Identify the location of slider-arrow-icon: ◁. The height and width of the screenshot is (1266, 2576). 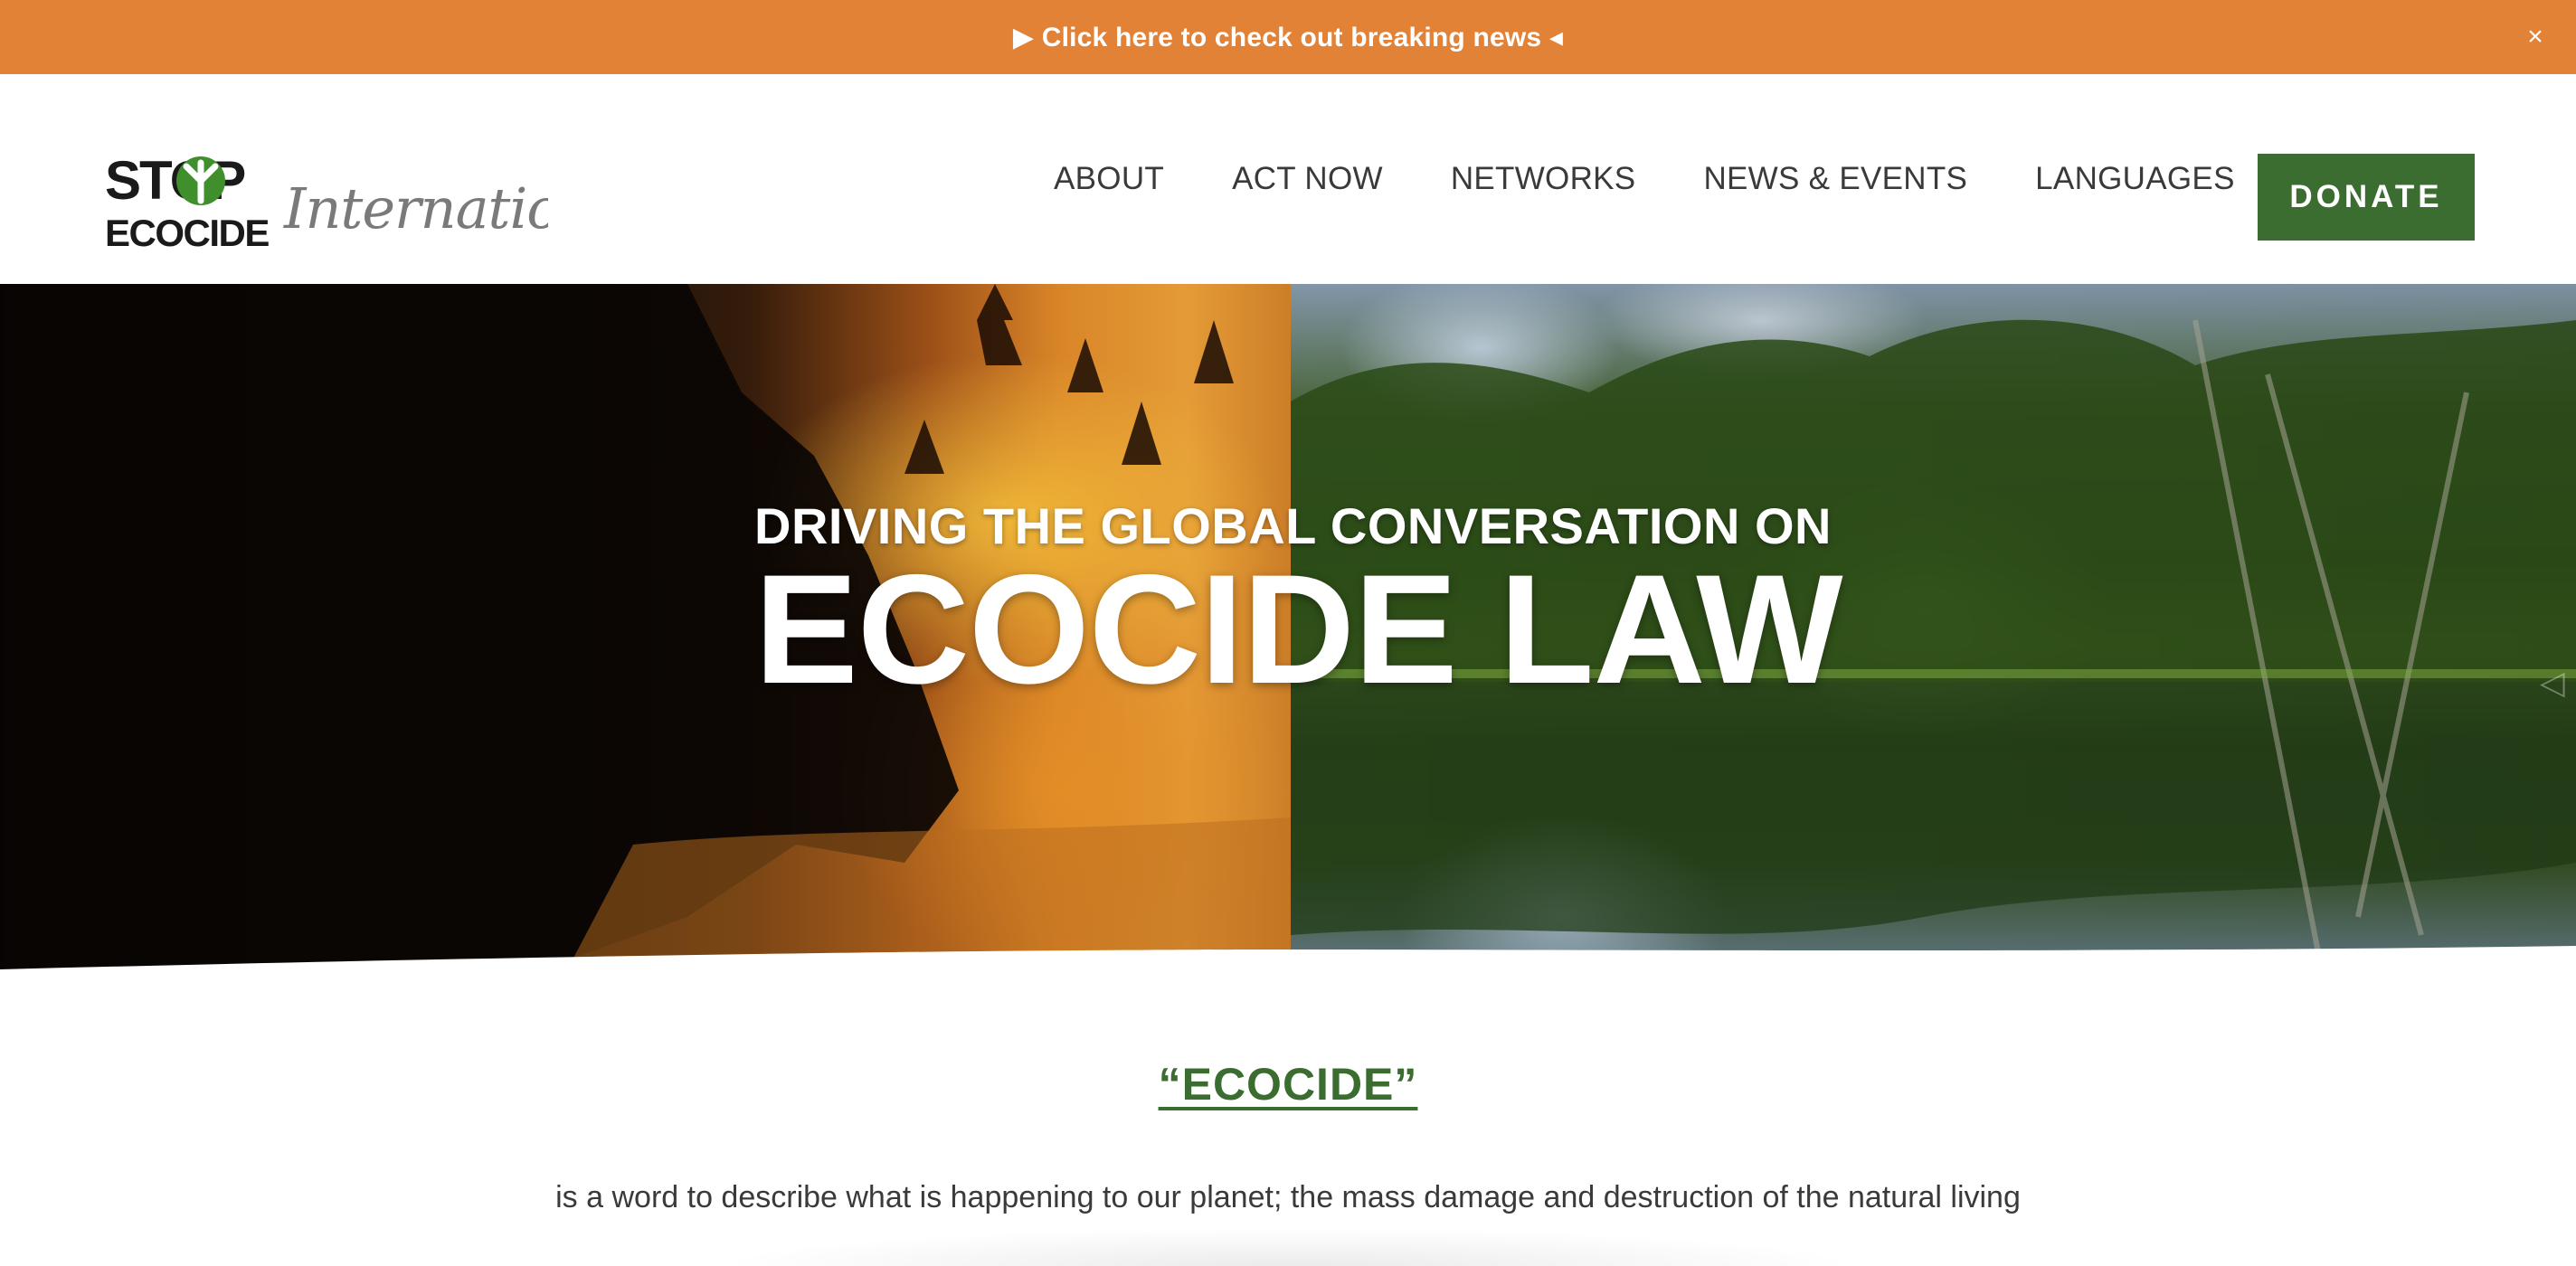
(2556, 686).